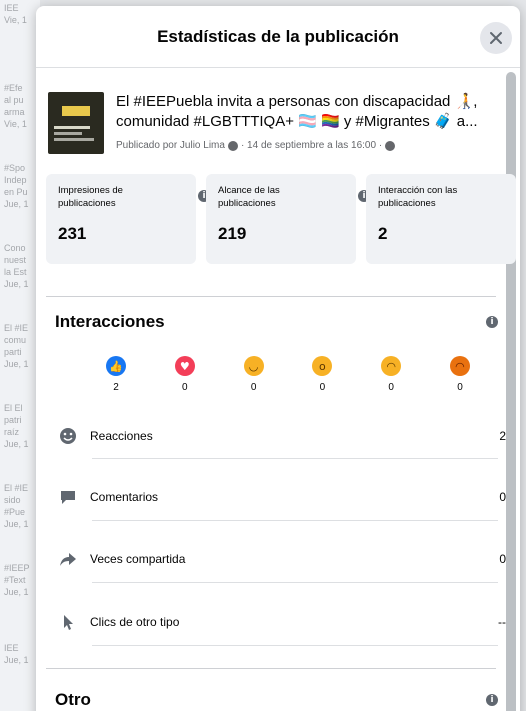 The width and height of the screenshot is (526, 711). I want to click on reaction-angry: ◠ 0, so click(460, 374).